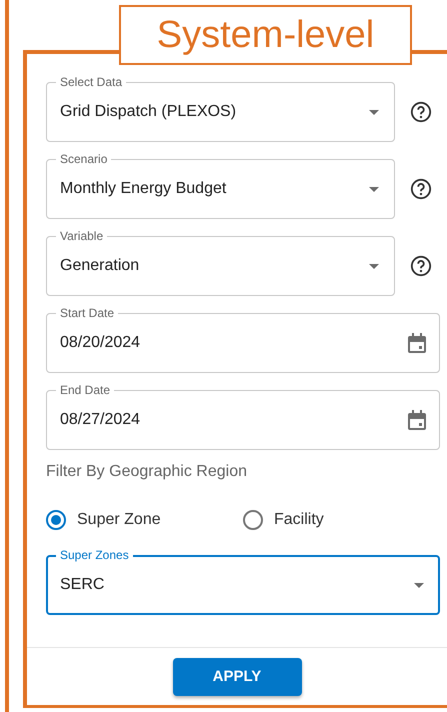 The height and width of the screenshot is (712, 447). What do you see at coordinates (94, 555) in the screenshot?
I see `field-label: Super Zones` at bounding box center [94, 555].